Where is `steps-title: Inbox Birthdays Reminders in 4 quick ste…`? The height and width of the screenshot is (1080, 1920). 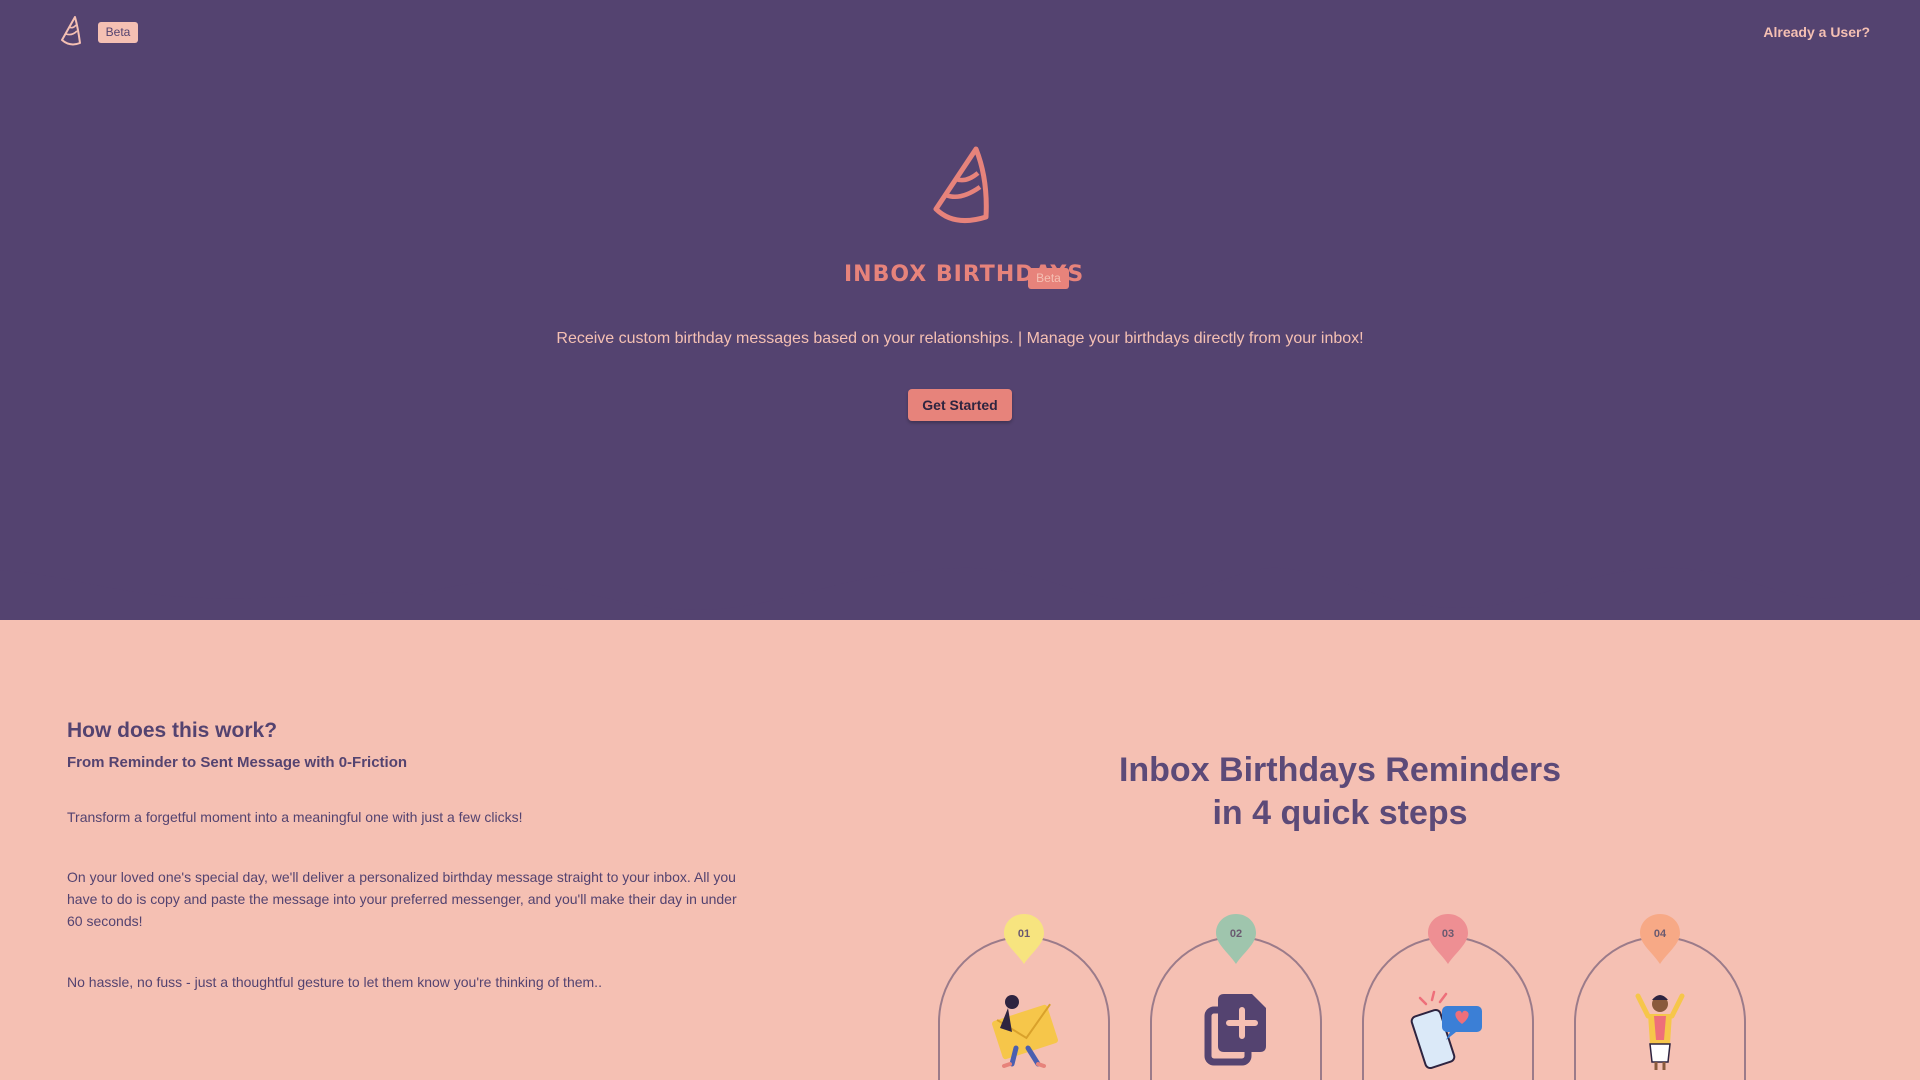 steps-title: Inbox Birthdays Reminders in 4 quick ste… is located at coordinates (1340, 792).